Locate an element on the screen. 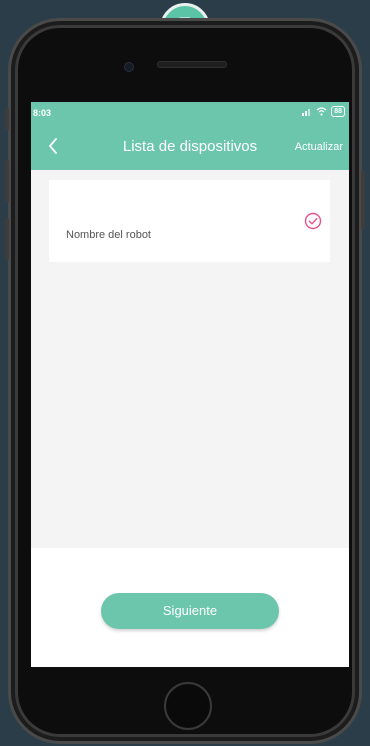 This screenshot has height=746, width=370. wifi-icon is located at coordinates (321, 111).